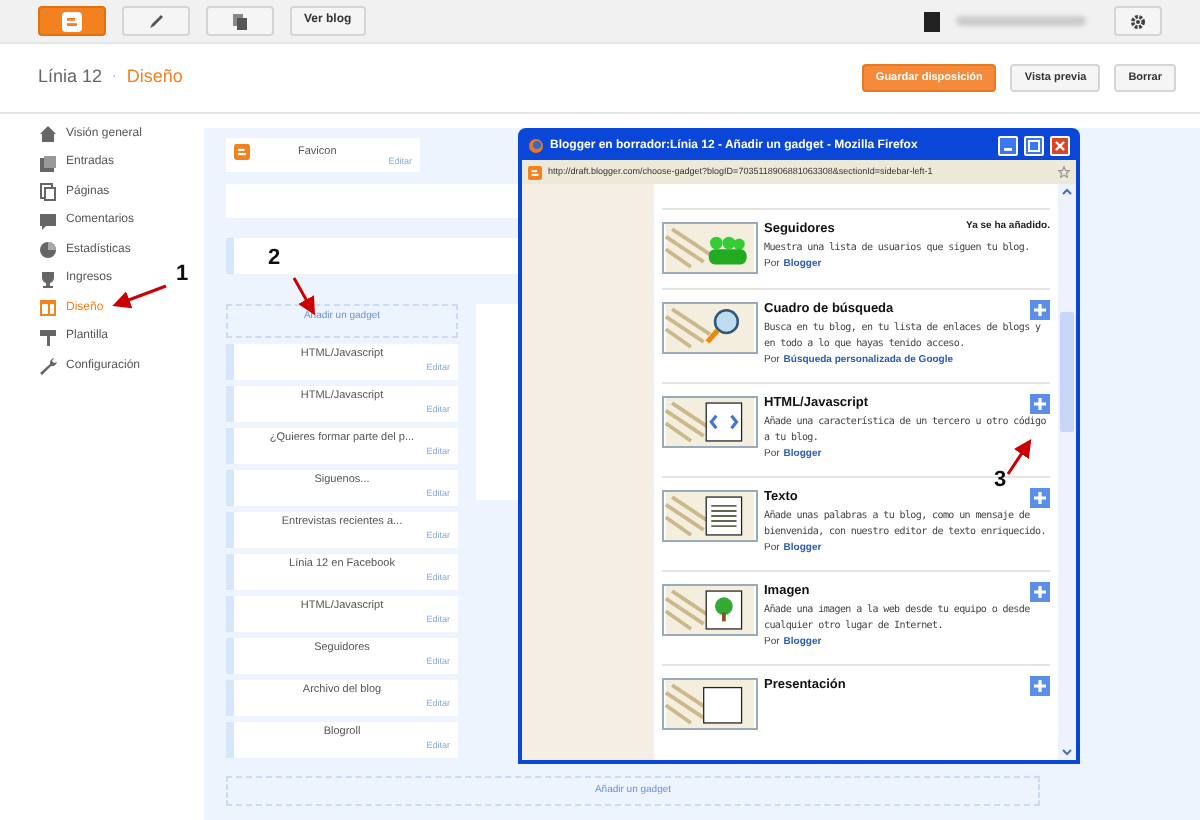  Describe the element at coordinates (182, 275) in the screenshot. I see `annotation-number: 1` at that location.